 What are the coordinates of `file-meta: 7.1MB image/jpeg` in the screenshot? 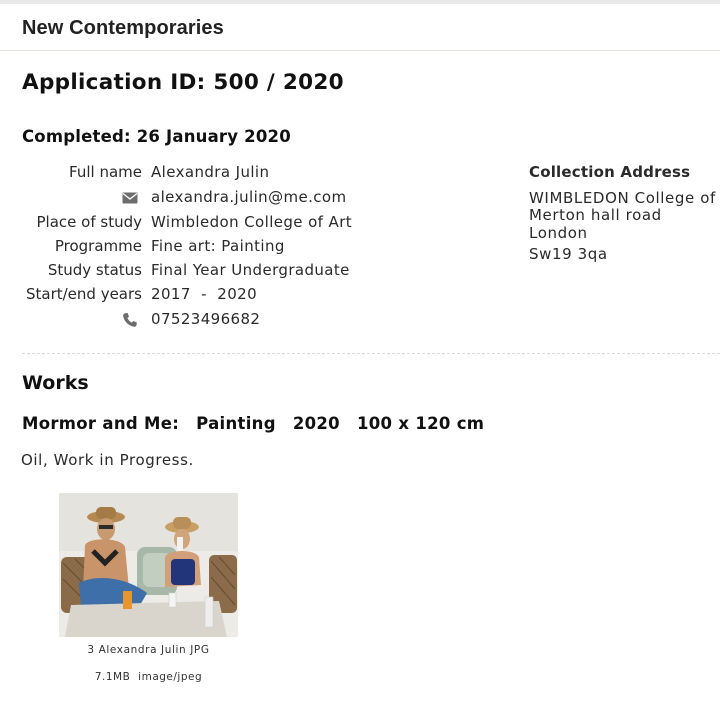 It's located at (148, 677).